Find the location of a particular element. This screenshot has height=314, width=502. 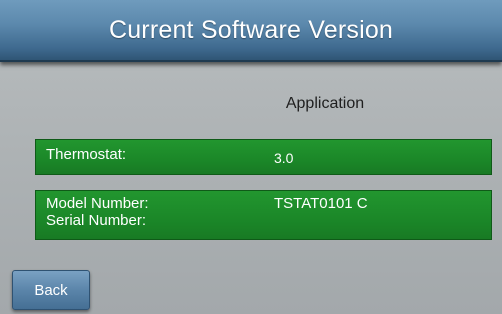

page-title: Current Software Version is located at coordinates (251, 29).